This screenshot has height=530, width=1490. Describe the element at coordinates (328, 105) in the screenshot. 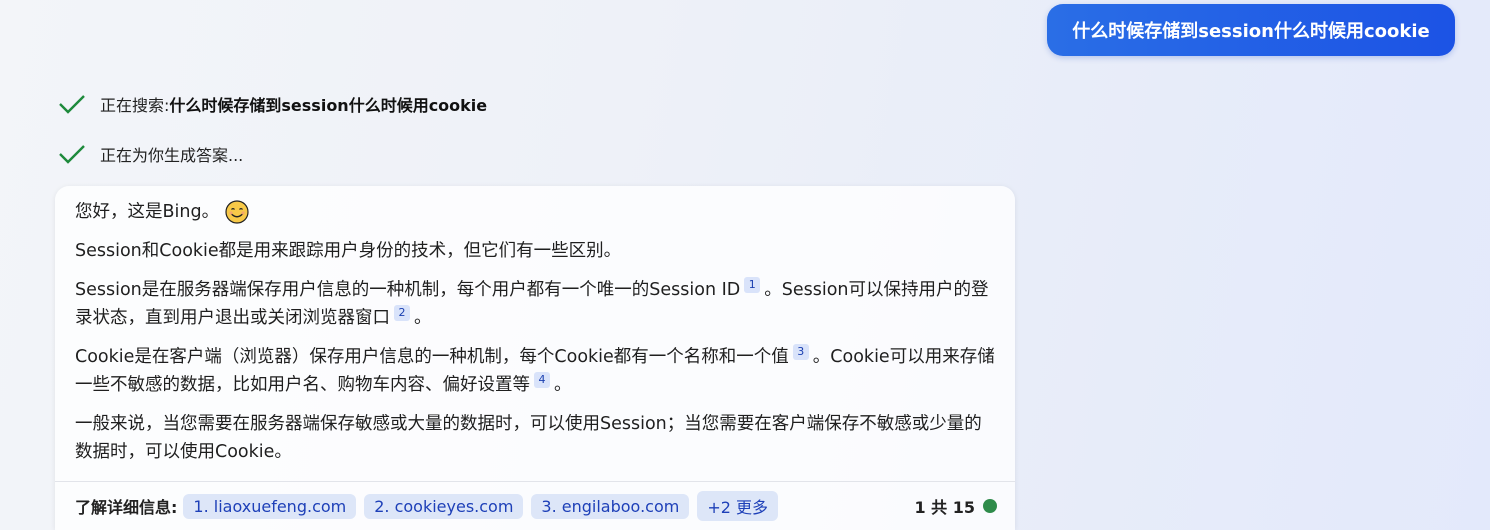

I see `searching-query: 什么时候存储到session什么时候用cookie` at that location.